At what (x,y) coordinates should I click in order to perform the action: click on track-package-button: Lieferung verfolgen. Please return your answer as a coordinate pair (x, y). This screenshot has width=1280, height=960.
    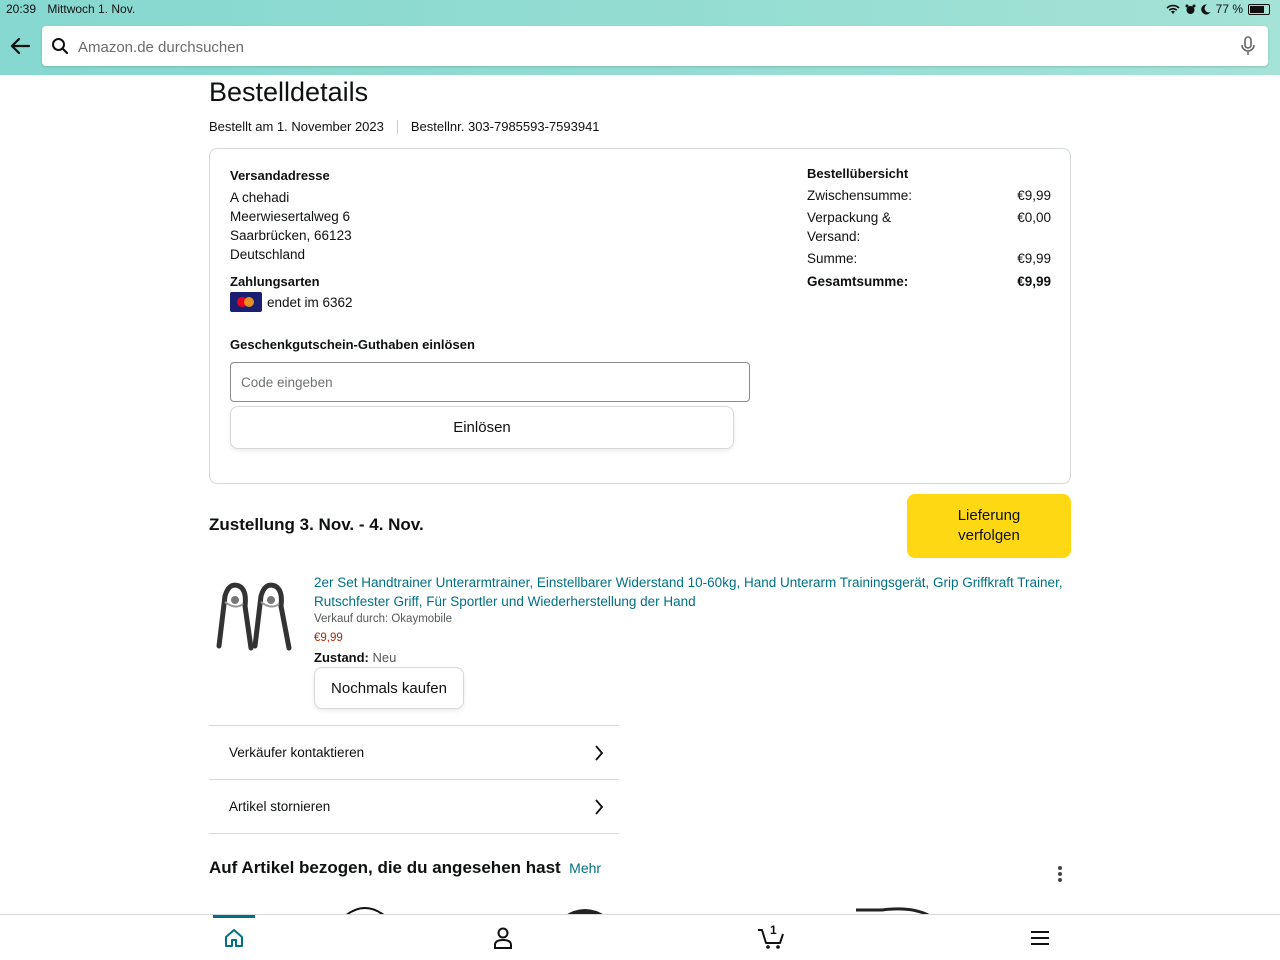
    Looking at the image, I should click on (989, 526).